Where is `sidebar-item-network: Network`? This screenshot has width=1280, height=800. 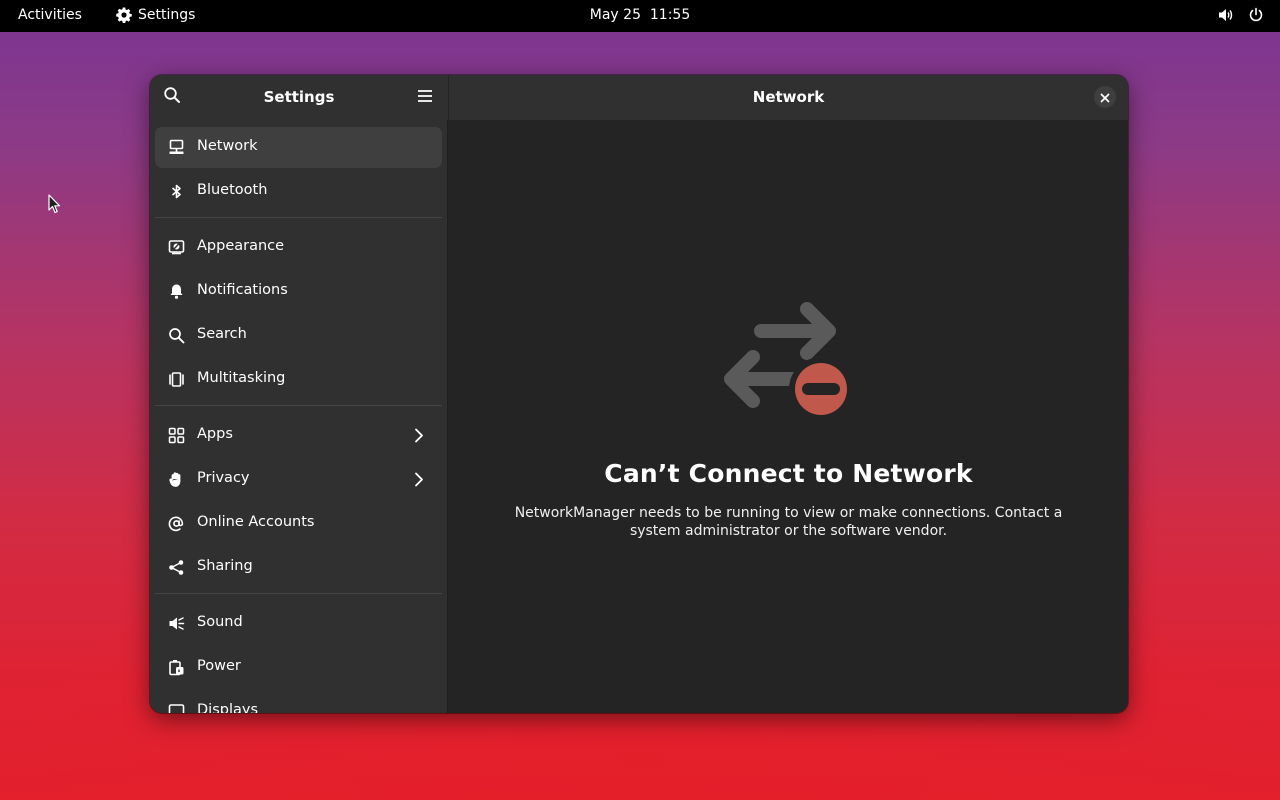
sidebar-item-network: Network is located at coordinates (298, 147).